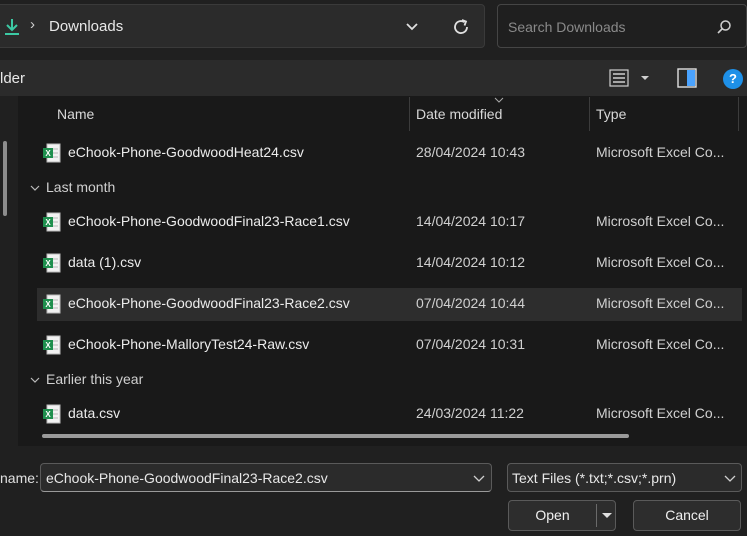  What do you see at coordinates (470, 221) in the screenshot?
I see `file-date: 14/04/2024 10:17` at bounding box center [470, 221].